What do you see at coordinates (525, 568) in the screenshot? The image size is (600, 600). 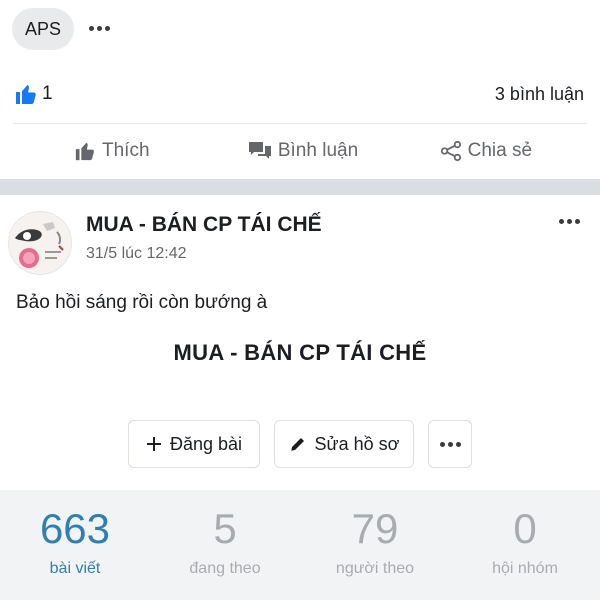 I see `stat-label: hội nhóm` at bounding box center [525, 568].